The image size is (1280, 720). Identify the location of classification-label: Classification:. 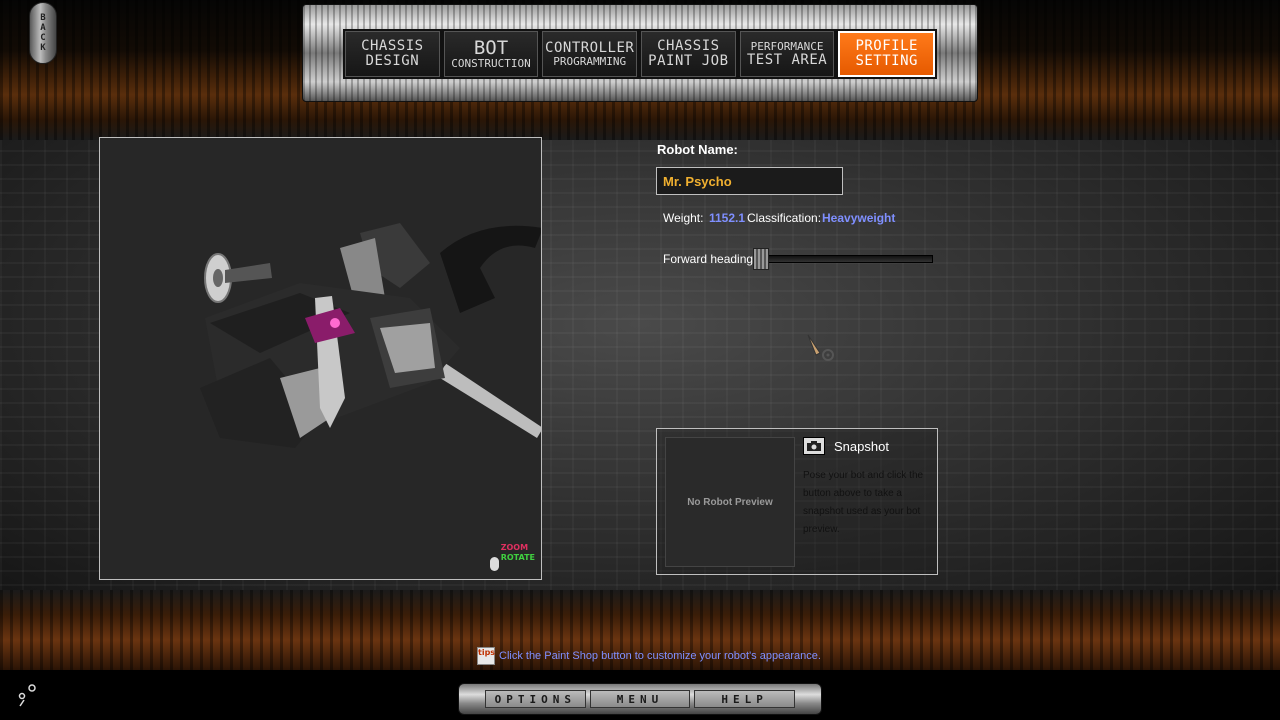
(784, 218).